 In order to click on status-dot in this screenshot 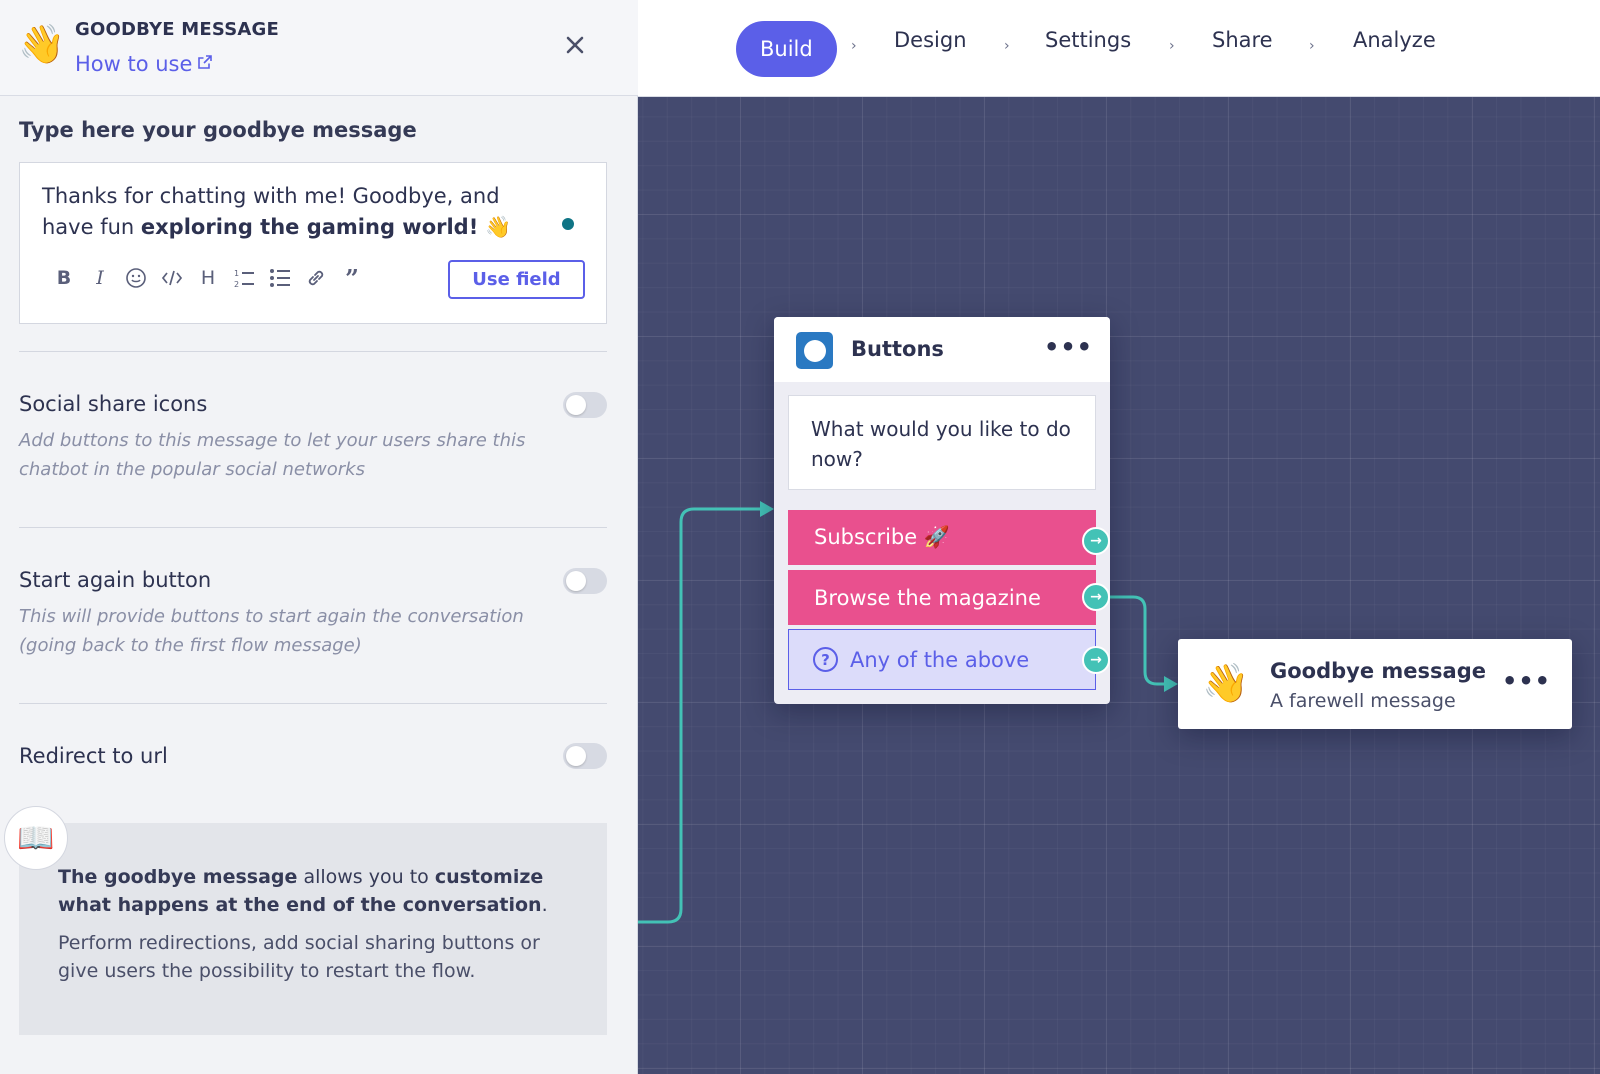, I will do `click(568, 224)`.